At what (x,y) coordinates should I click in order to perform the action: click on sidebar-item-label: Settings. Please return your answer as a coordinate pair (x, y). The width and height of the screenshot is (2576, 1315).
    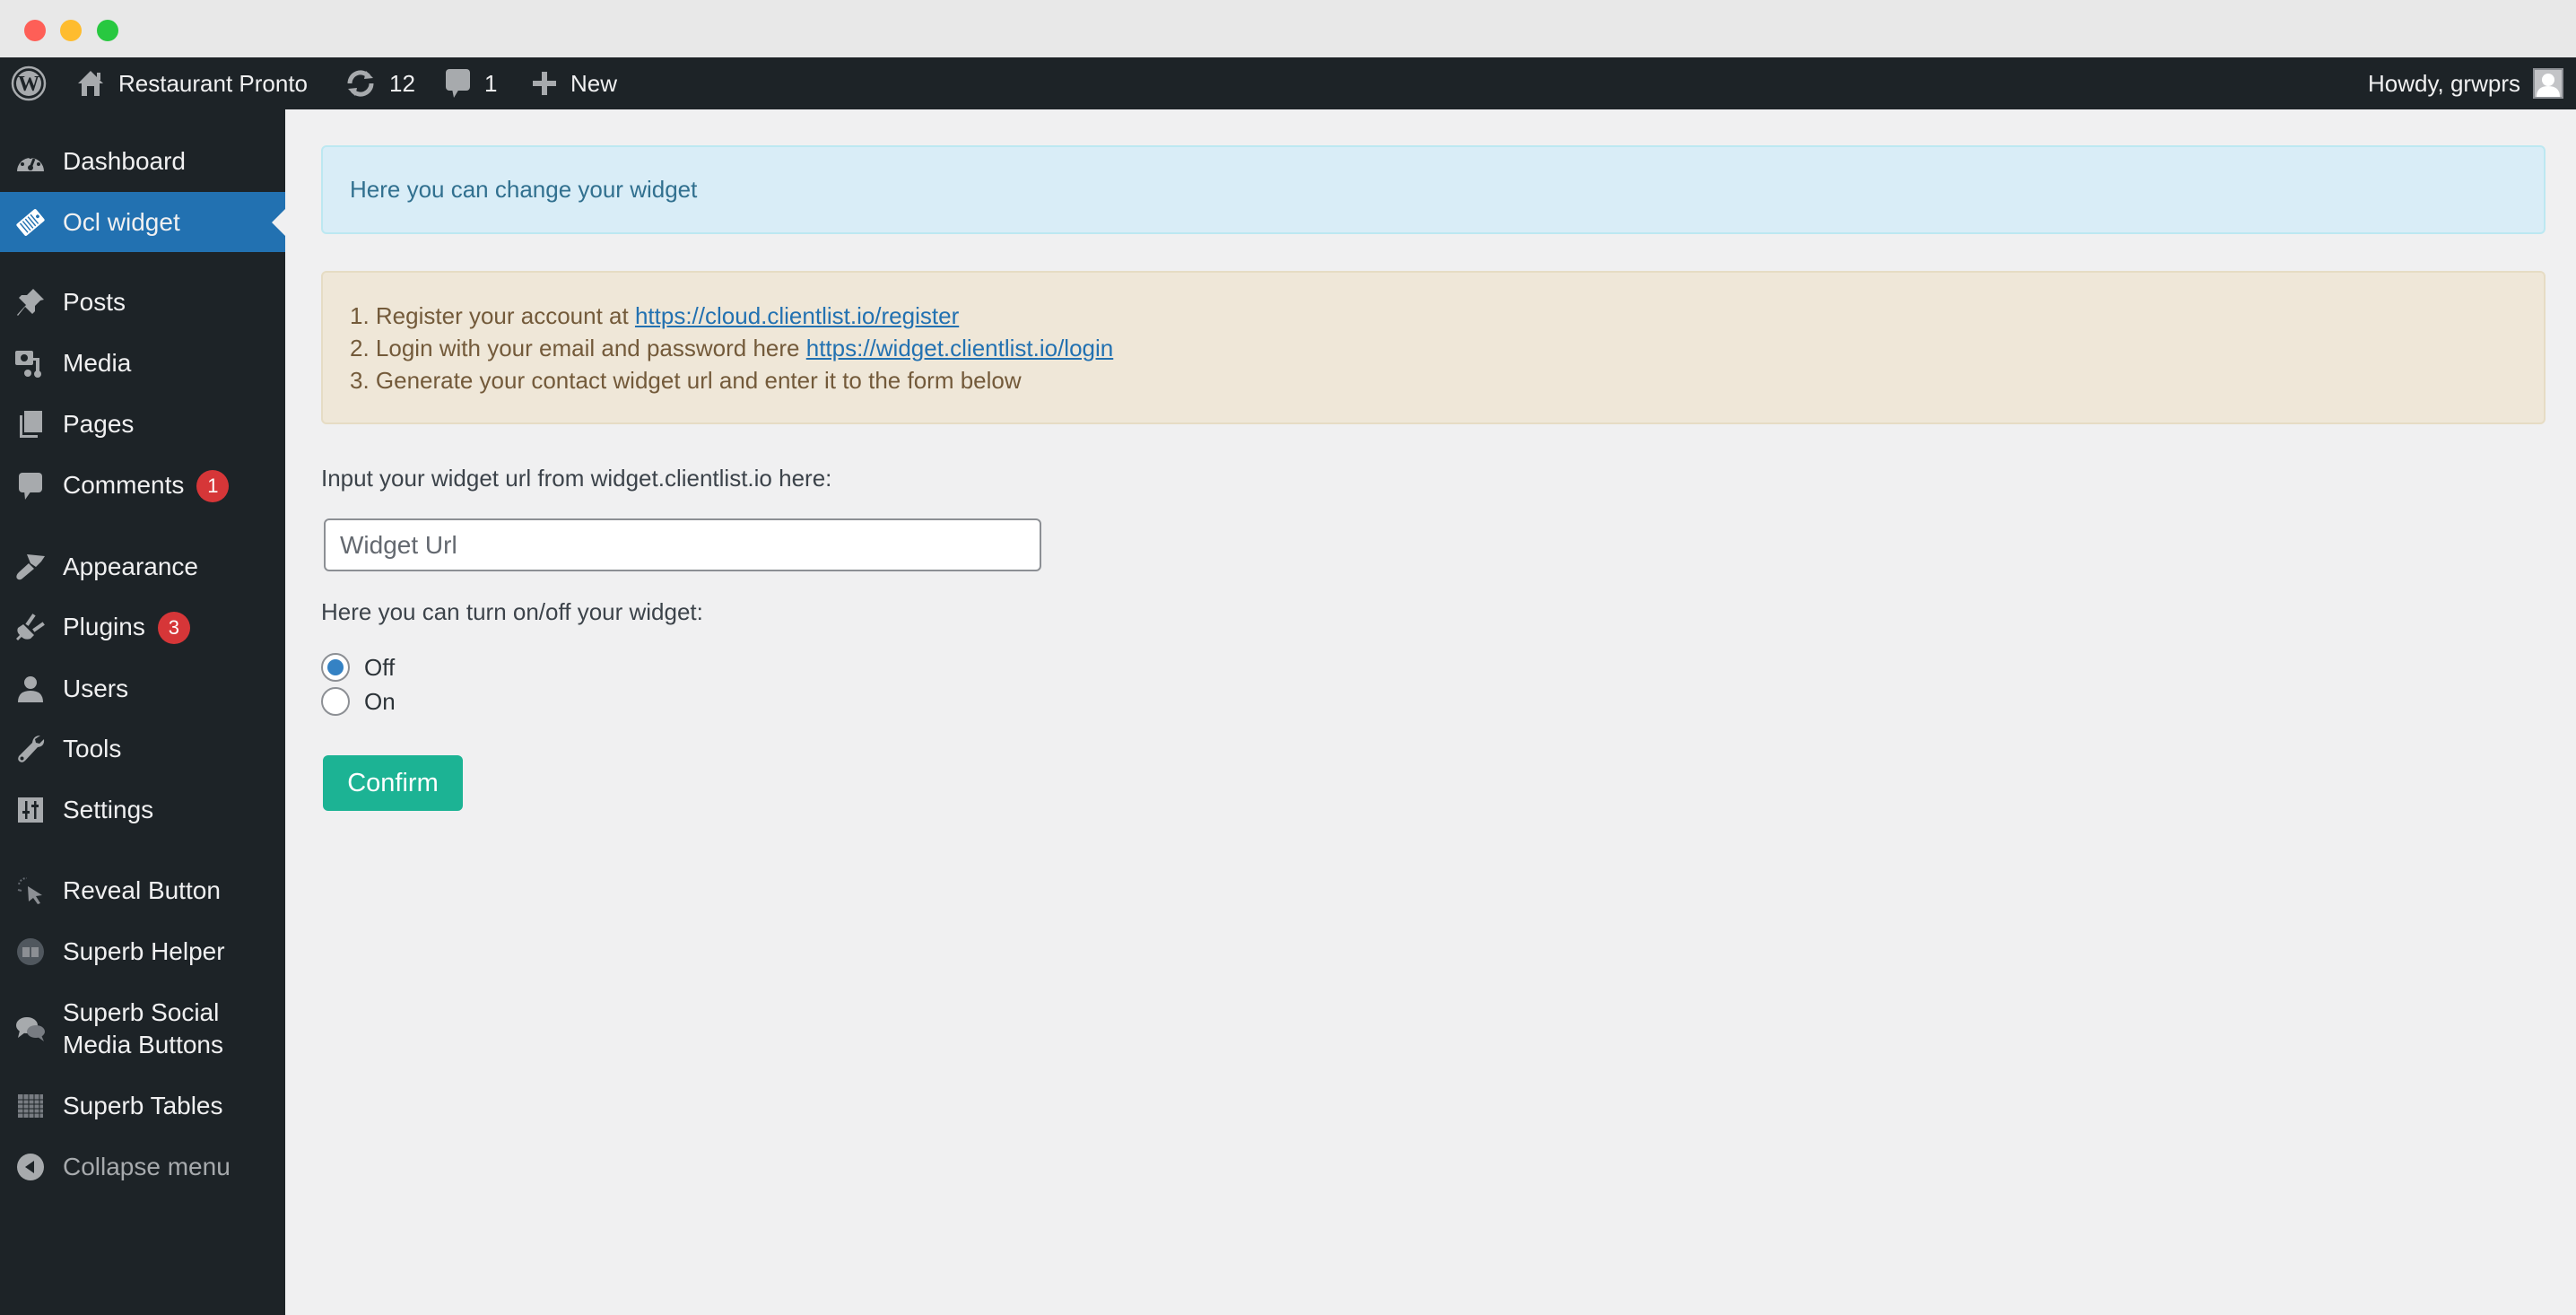
    Looking at the image, I should click on (108, 809).